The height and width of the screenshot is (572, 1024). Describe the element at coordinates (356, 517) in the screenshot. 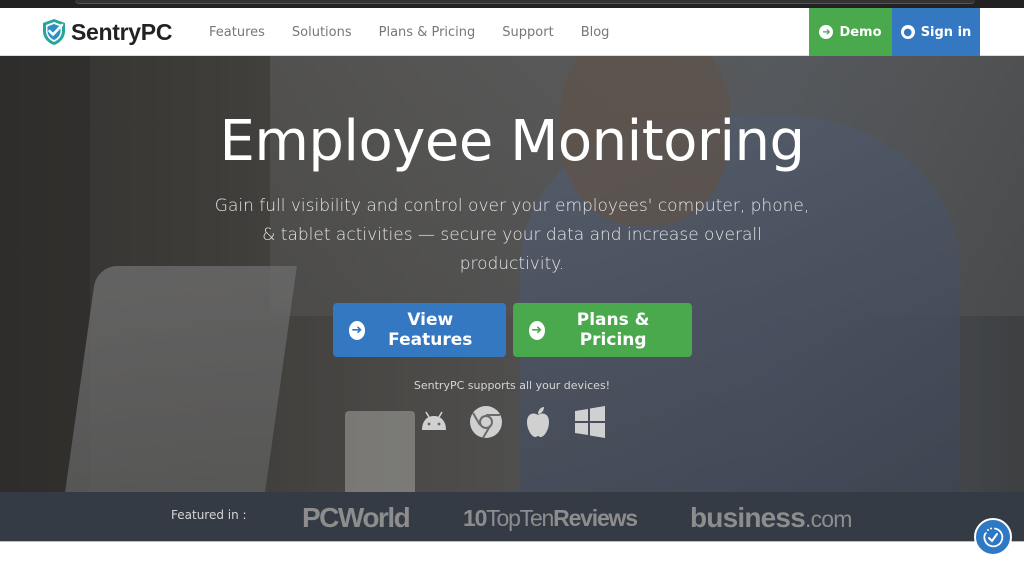

I see `pcworld-logo: PCWorld` at that location.